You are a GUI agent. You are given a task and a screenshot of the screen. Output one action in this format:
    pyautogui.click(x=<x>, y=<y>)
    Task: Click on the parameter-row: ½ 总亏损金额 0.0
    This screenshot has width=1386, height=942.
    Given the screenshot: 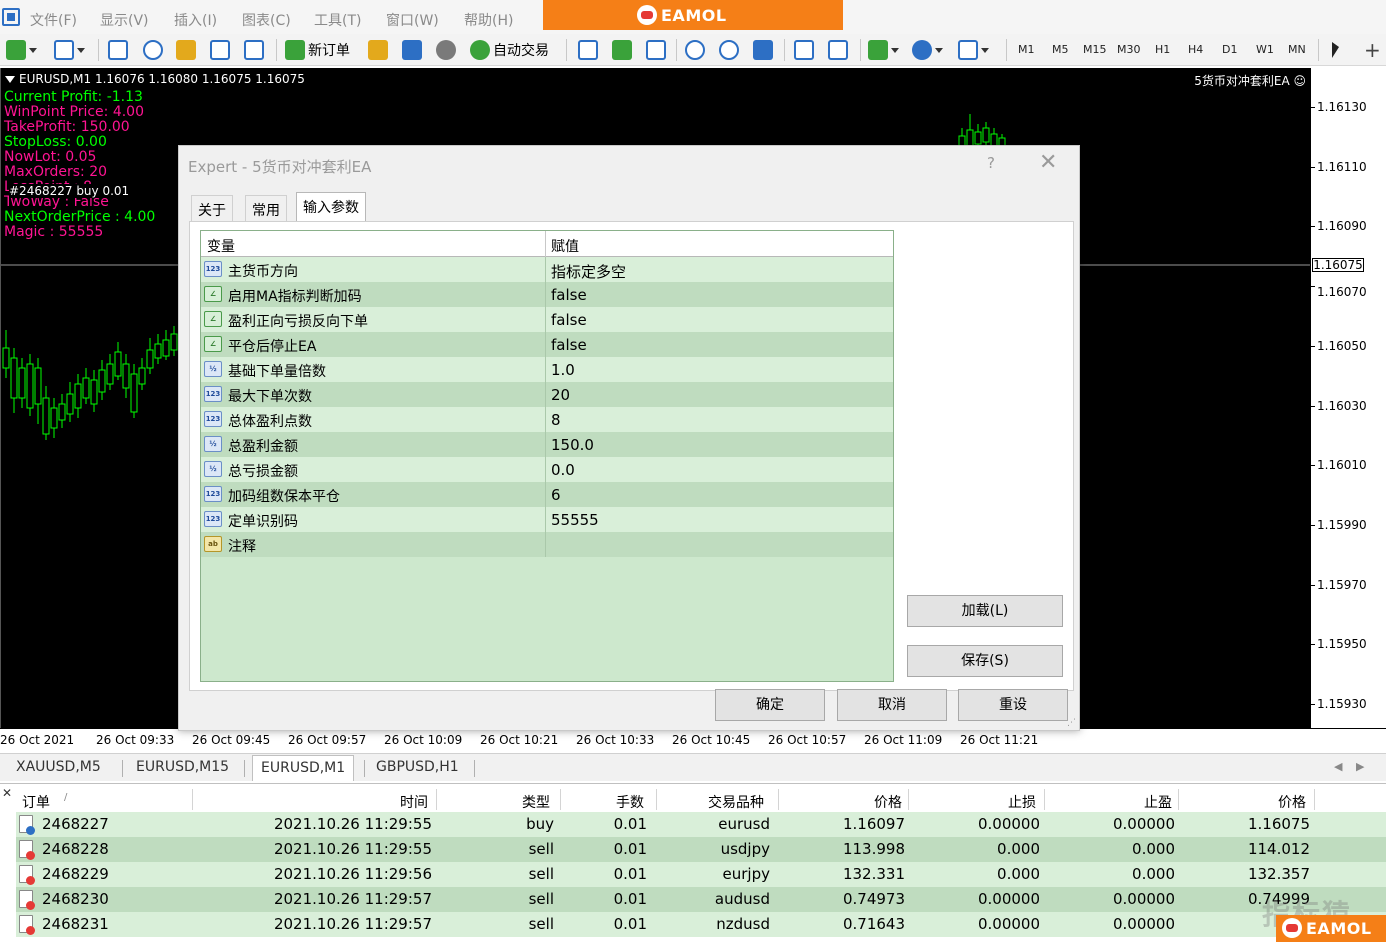 What is the action you would take?
    pyautogui.click(x=547, y=469)
    